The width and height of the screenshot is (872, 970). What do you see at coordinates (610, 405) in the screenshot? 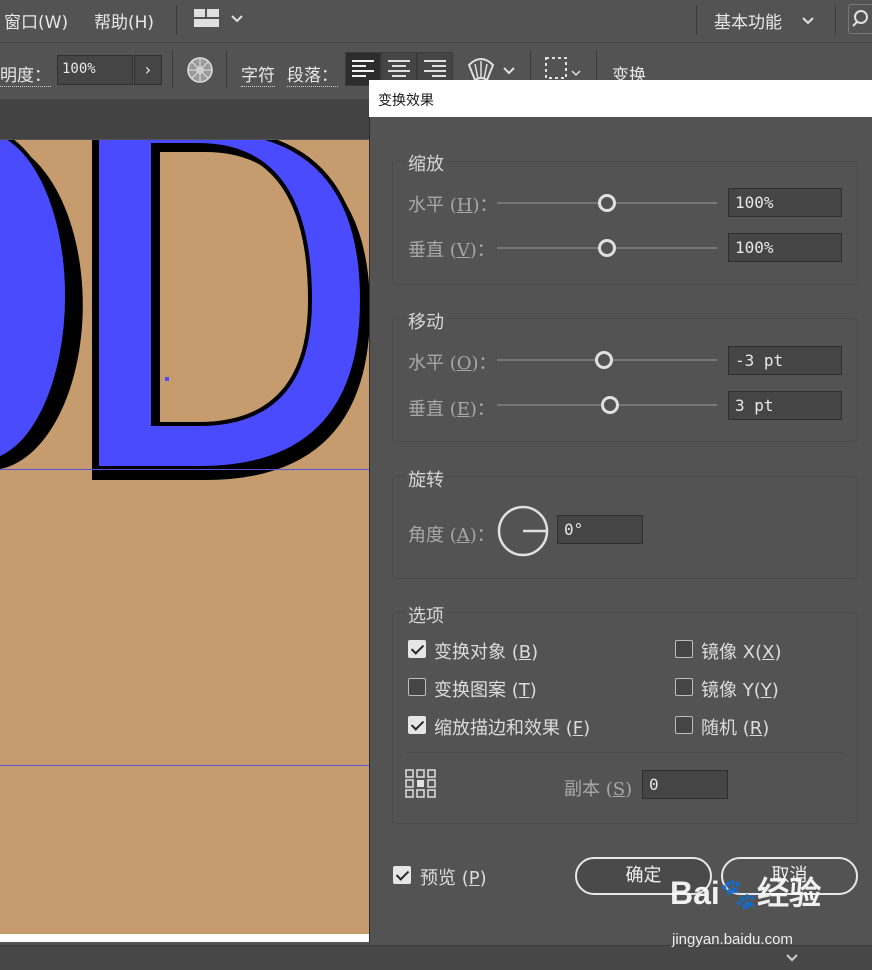
I see `move-vertical-knob` at bounding box center [610, 405].